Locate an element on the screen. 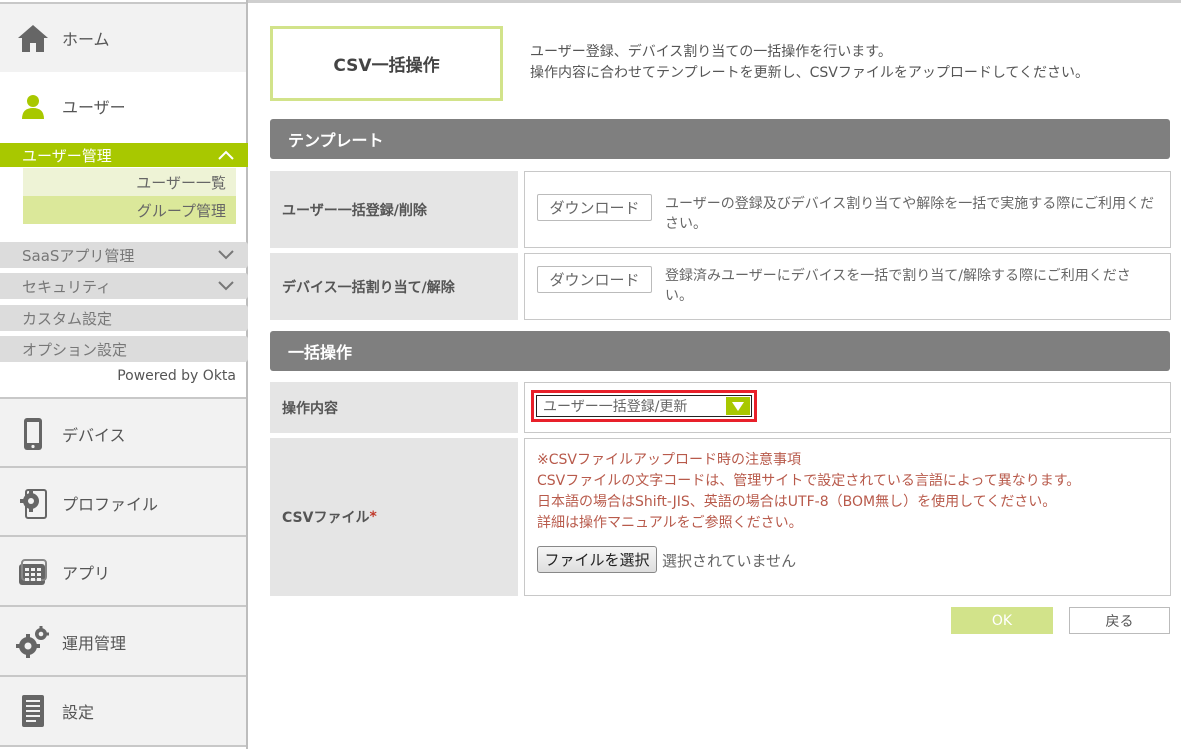  top-border is located at coordinates (714, 1).